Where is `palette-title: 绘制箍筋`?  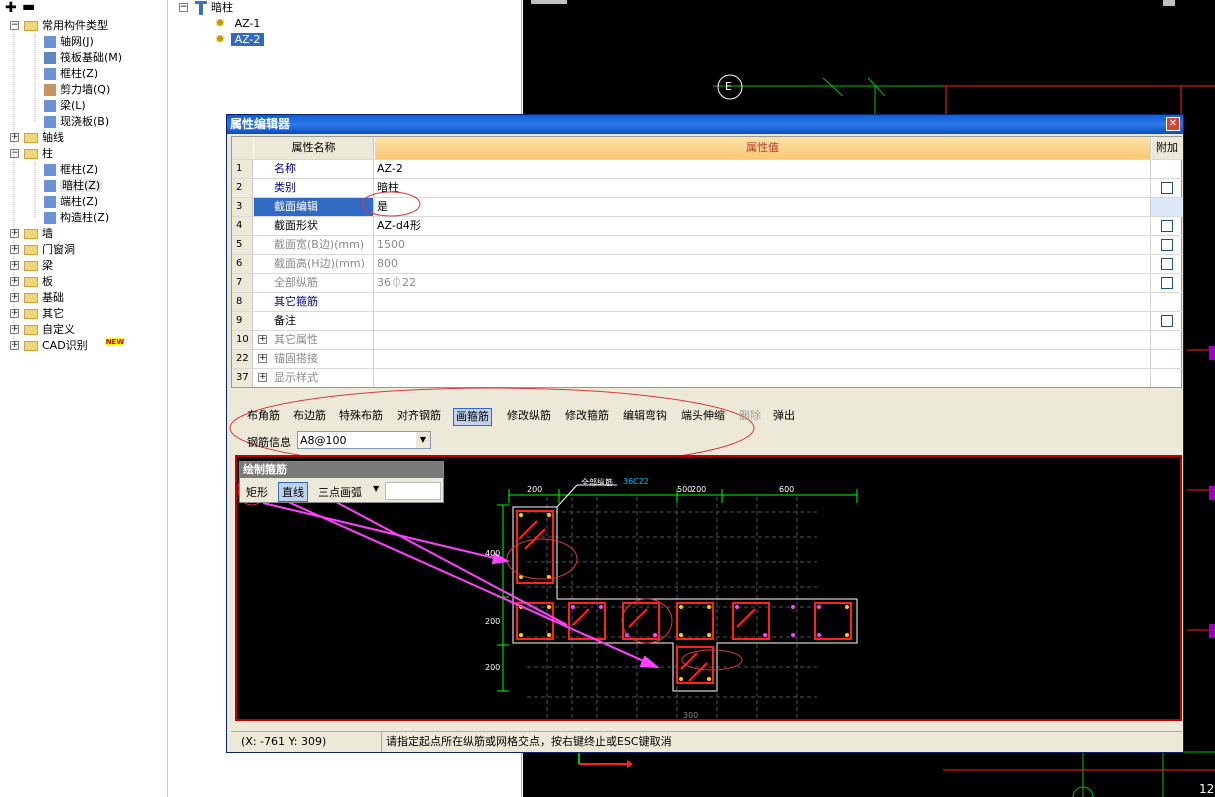
palette-title: 绘制箍筋 is located at coordinates (341, 470).